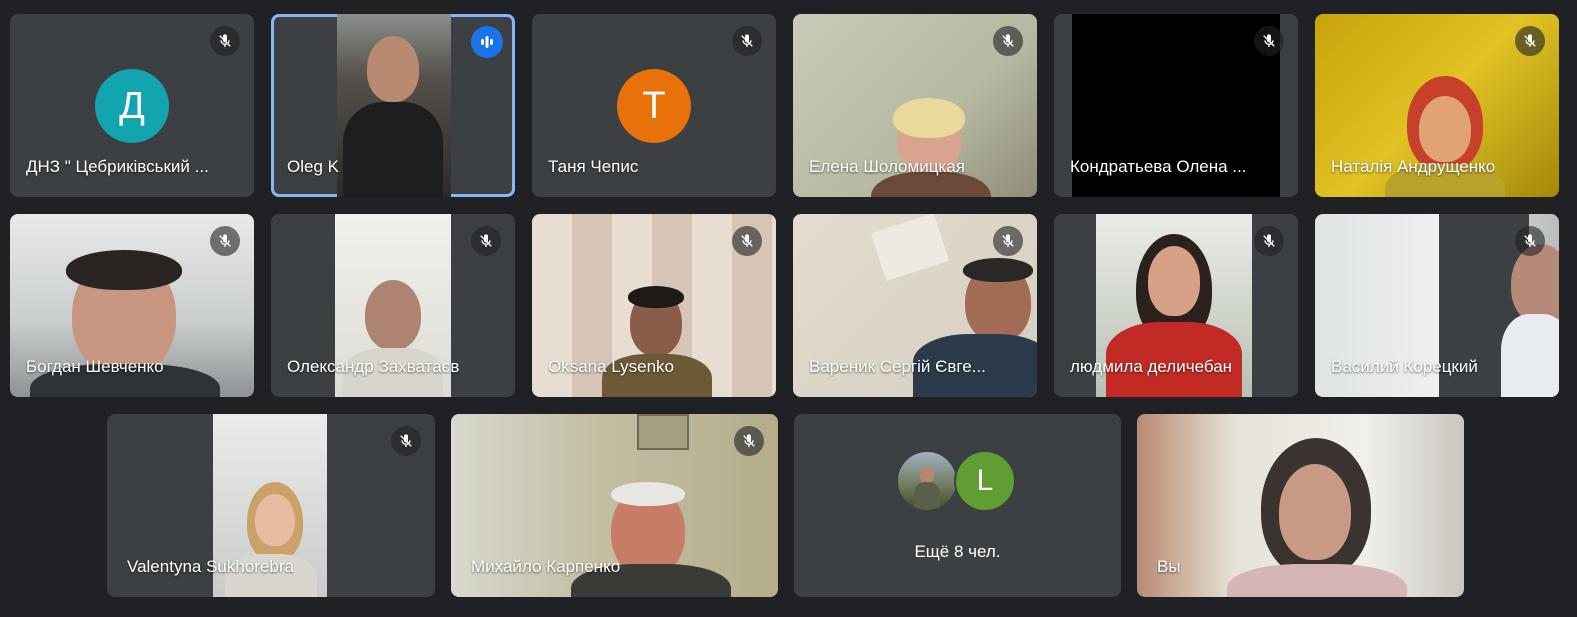 This screenshot has height=617, width=1577. I want to click on participant-tile: людмила деличебан, so click(1176, 305).